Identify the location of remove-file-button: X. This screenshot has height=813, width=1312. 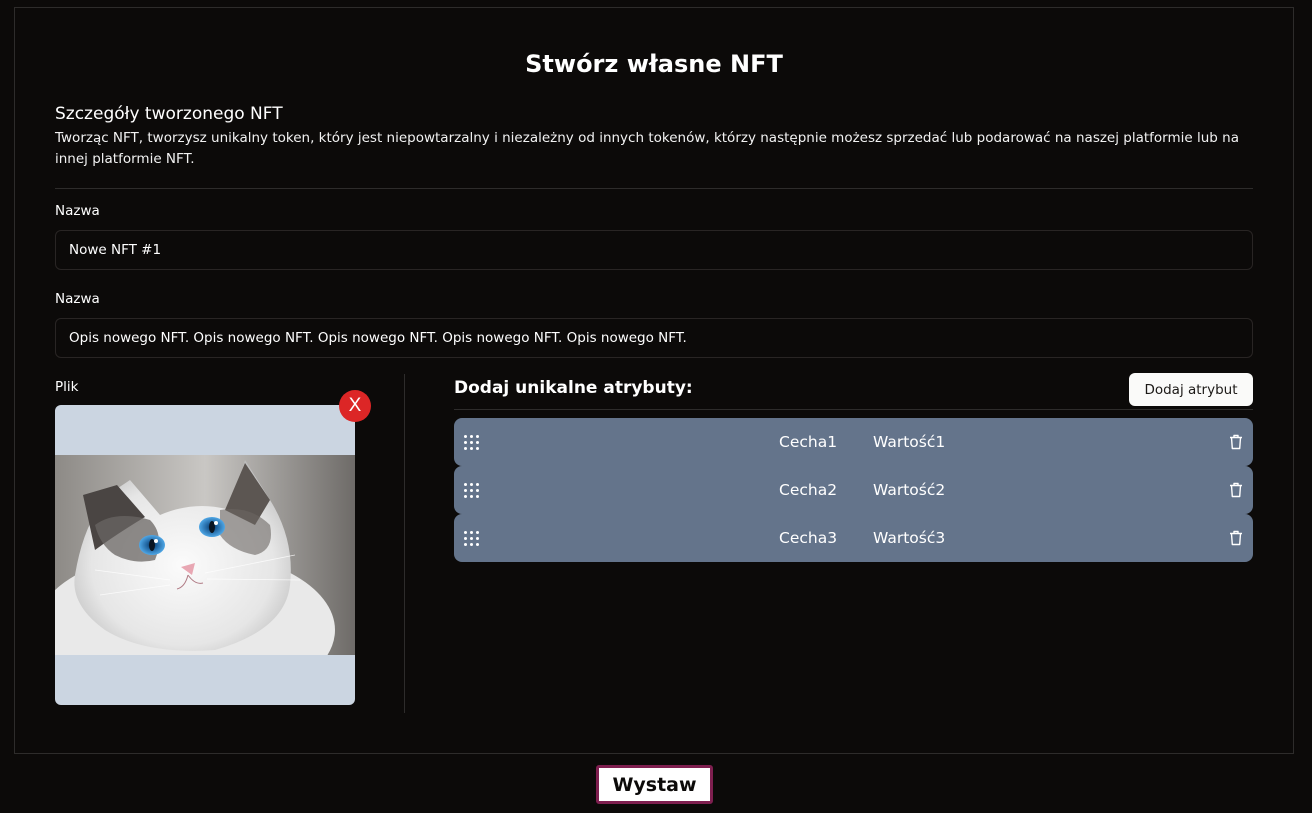
(355, 406).